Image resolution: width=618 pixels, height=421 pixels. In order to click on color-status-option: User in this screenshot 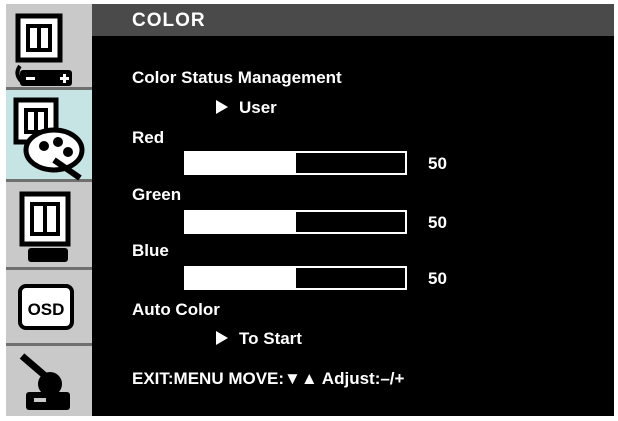, I will do `click(246, 108)`.